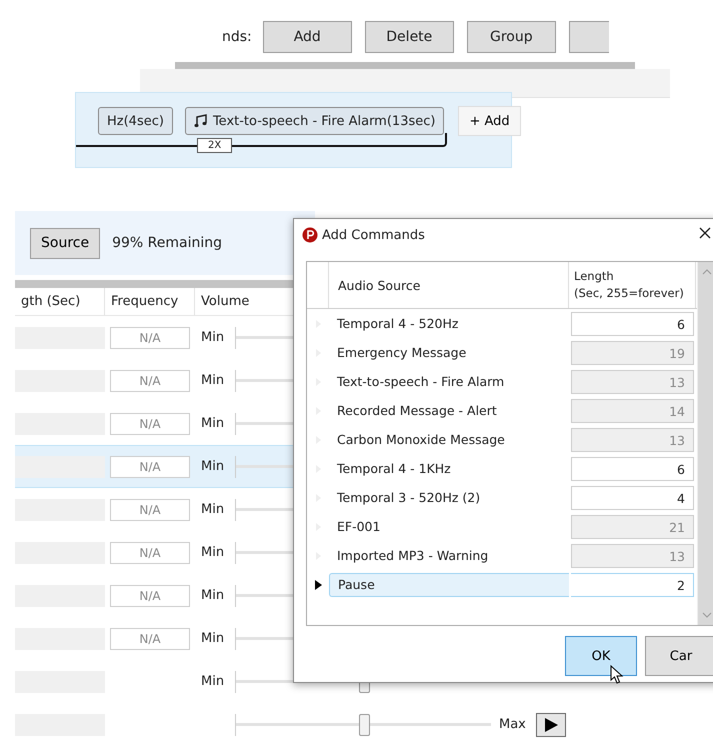 The height and width of the screenshot is (738, 713). I want to click on column-header: Frequency, so click(150, 301).